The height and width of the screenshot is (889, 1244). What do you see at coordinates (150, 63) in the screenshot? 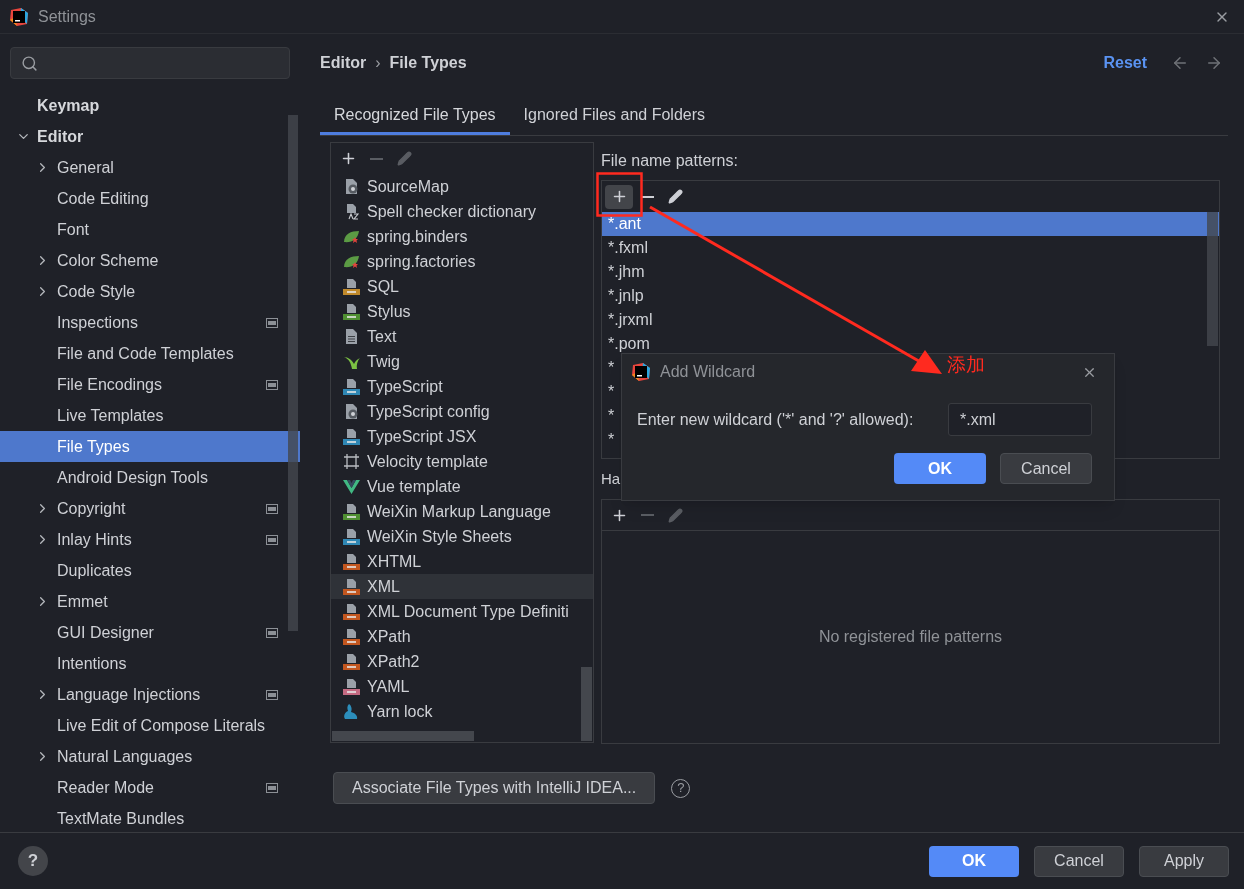
I see `search-field` at bounding box center [150, 63].